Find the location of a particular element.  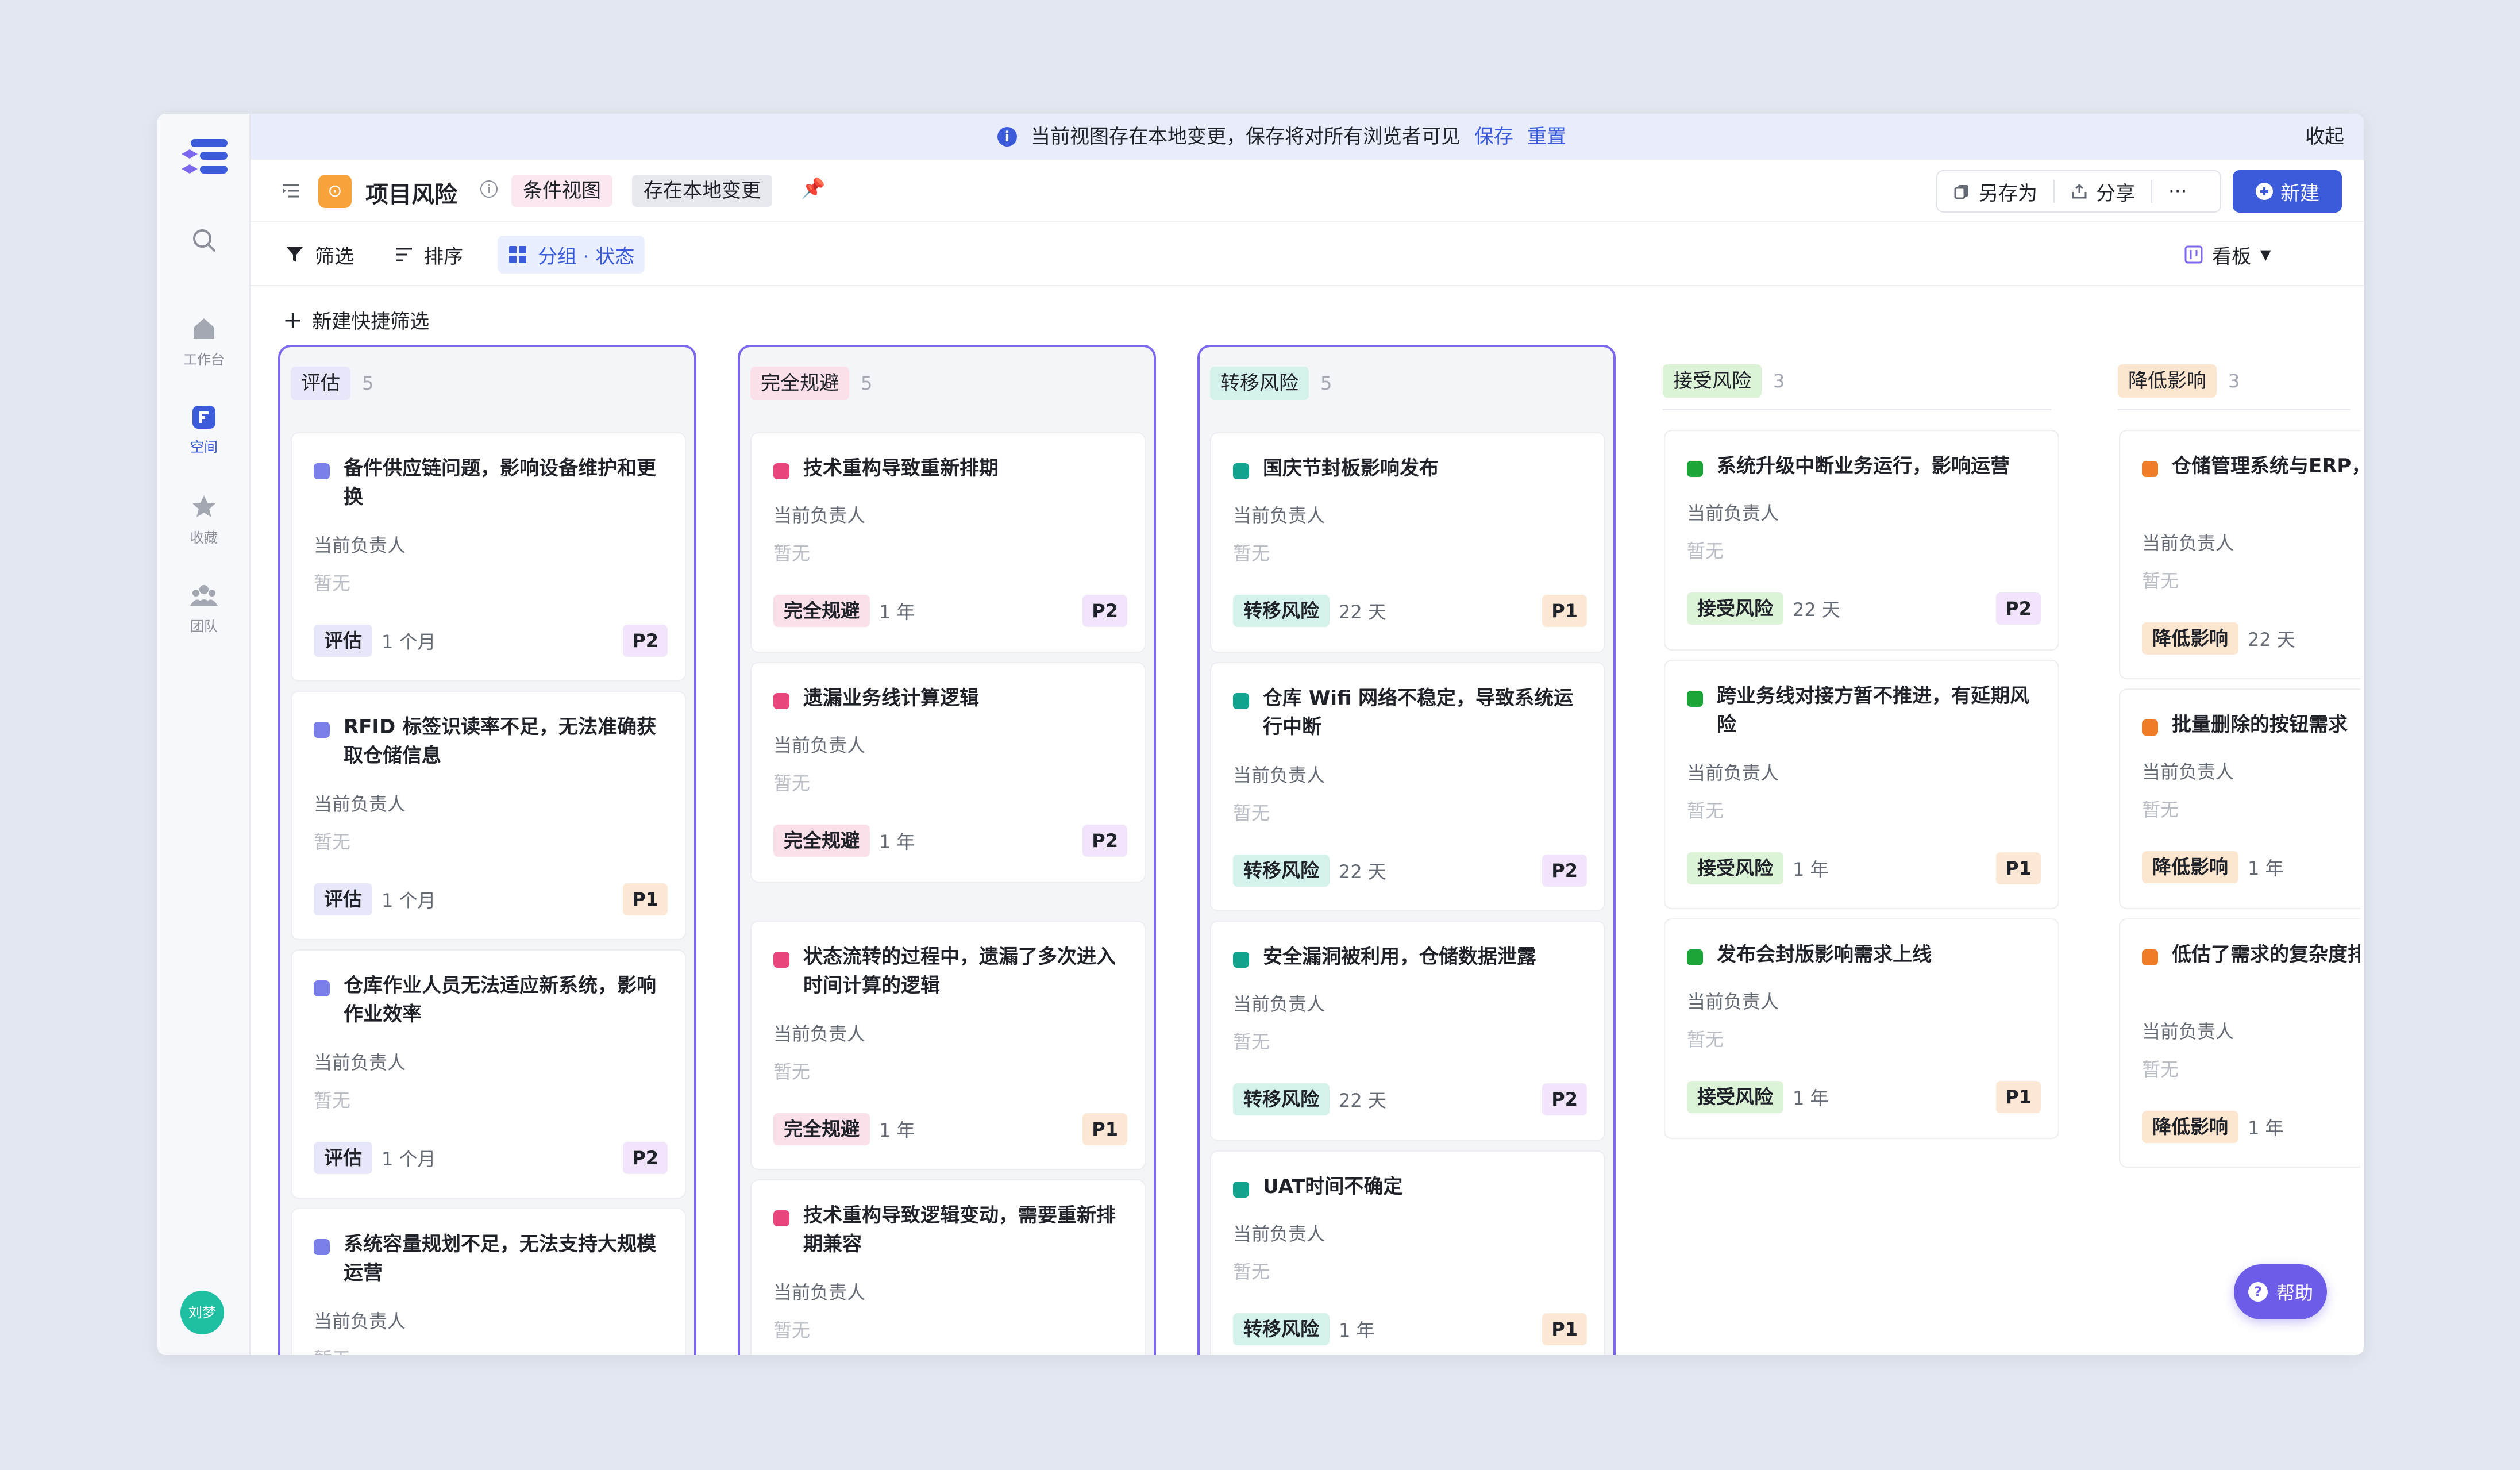

condition-view-tag: 条件视图 is located at coordinates (562, 191).